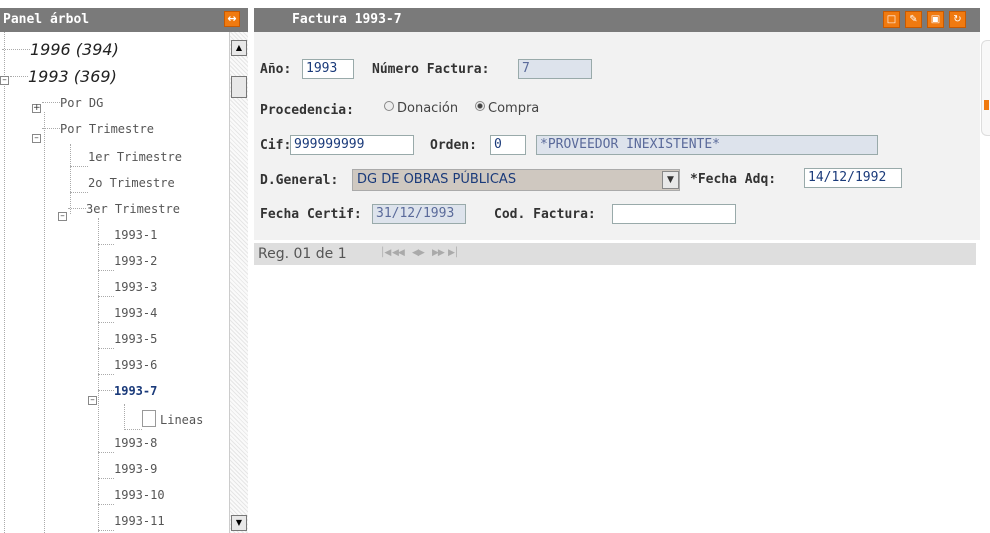 This screenshot has width=990, height=533. Describe the element at coordinates (508, 145) in the screenshot. I see `orden-field: 0` at that location.